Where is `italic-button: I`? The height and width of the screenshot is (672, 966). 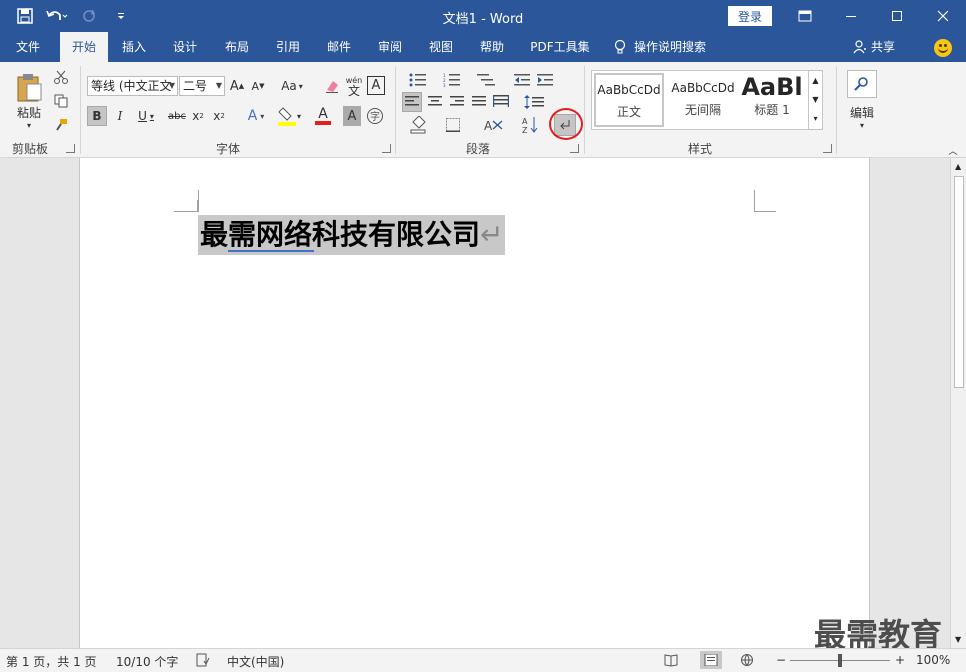
italic-button: I is located at coordinates (120, 116).